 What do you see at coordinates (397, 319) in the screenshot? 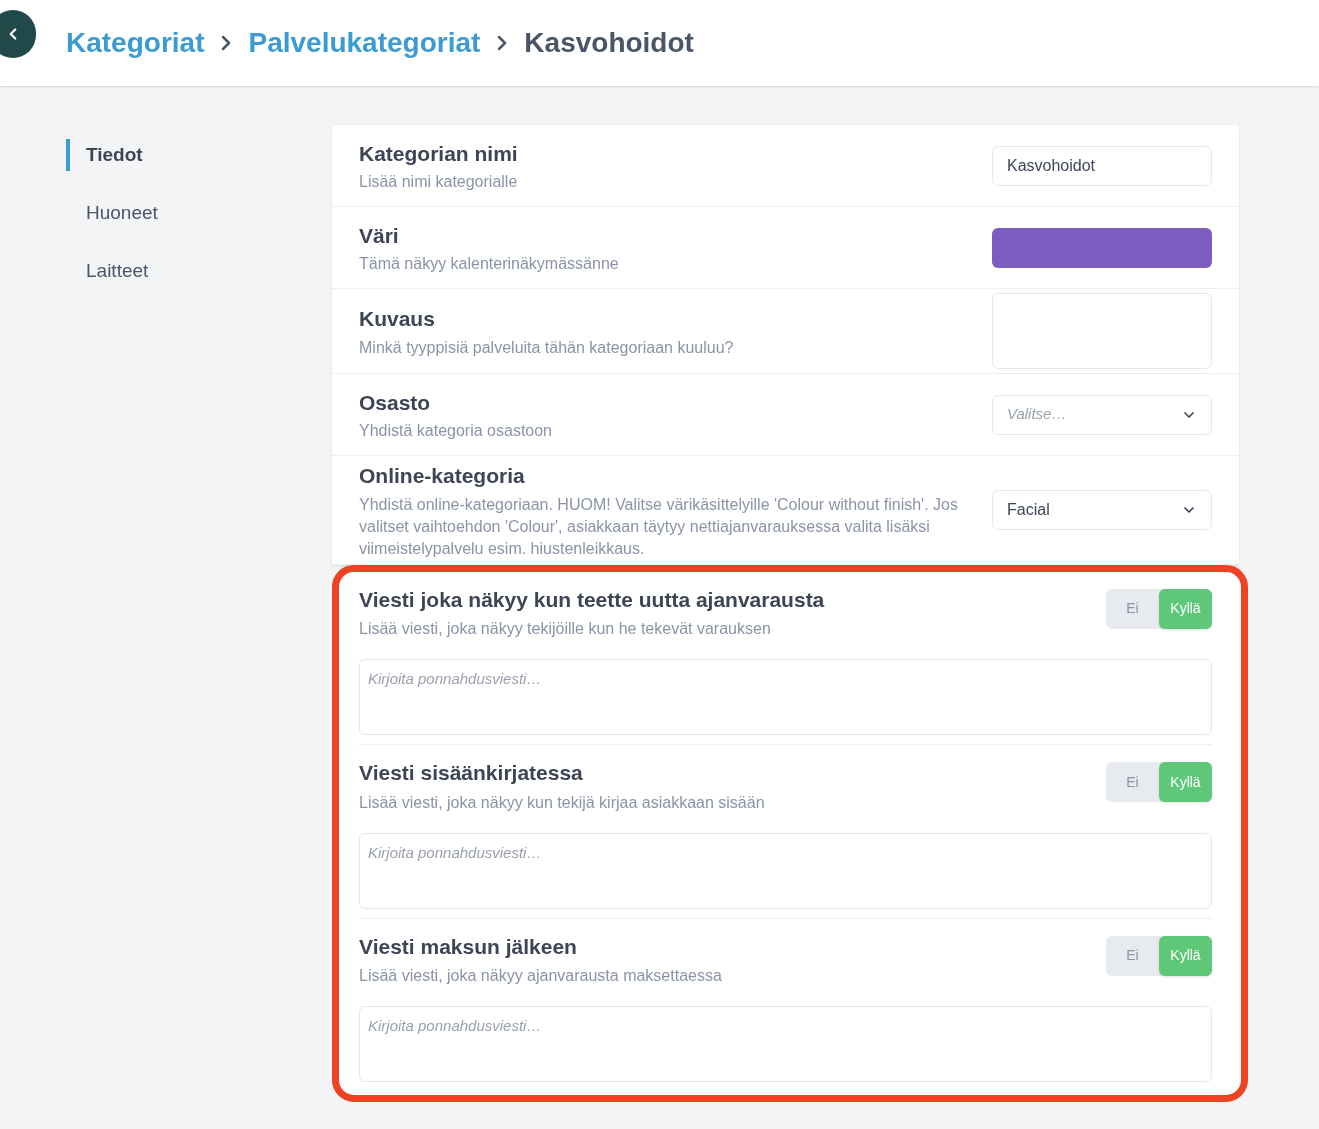
I see `field-title: Kuvaus` at bounding box center [397, 319].